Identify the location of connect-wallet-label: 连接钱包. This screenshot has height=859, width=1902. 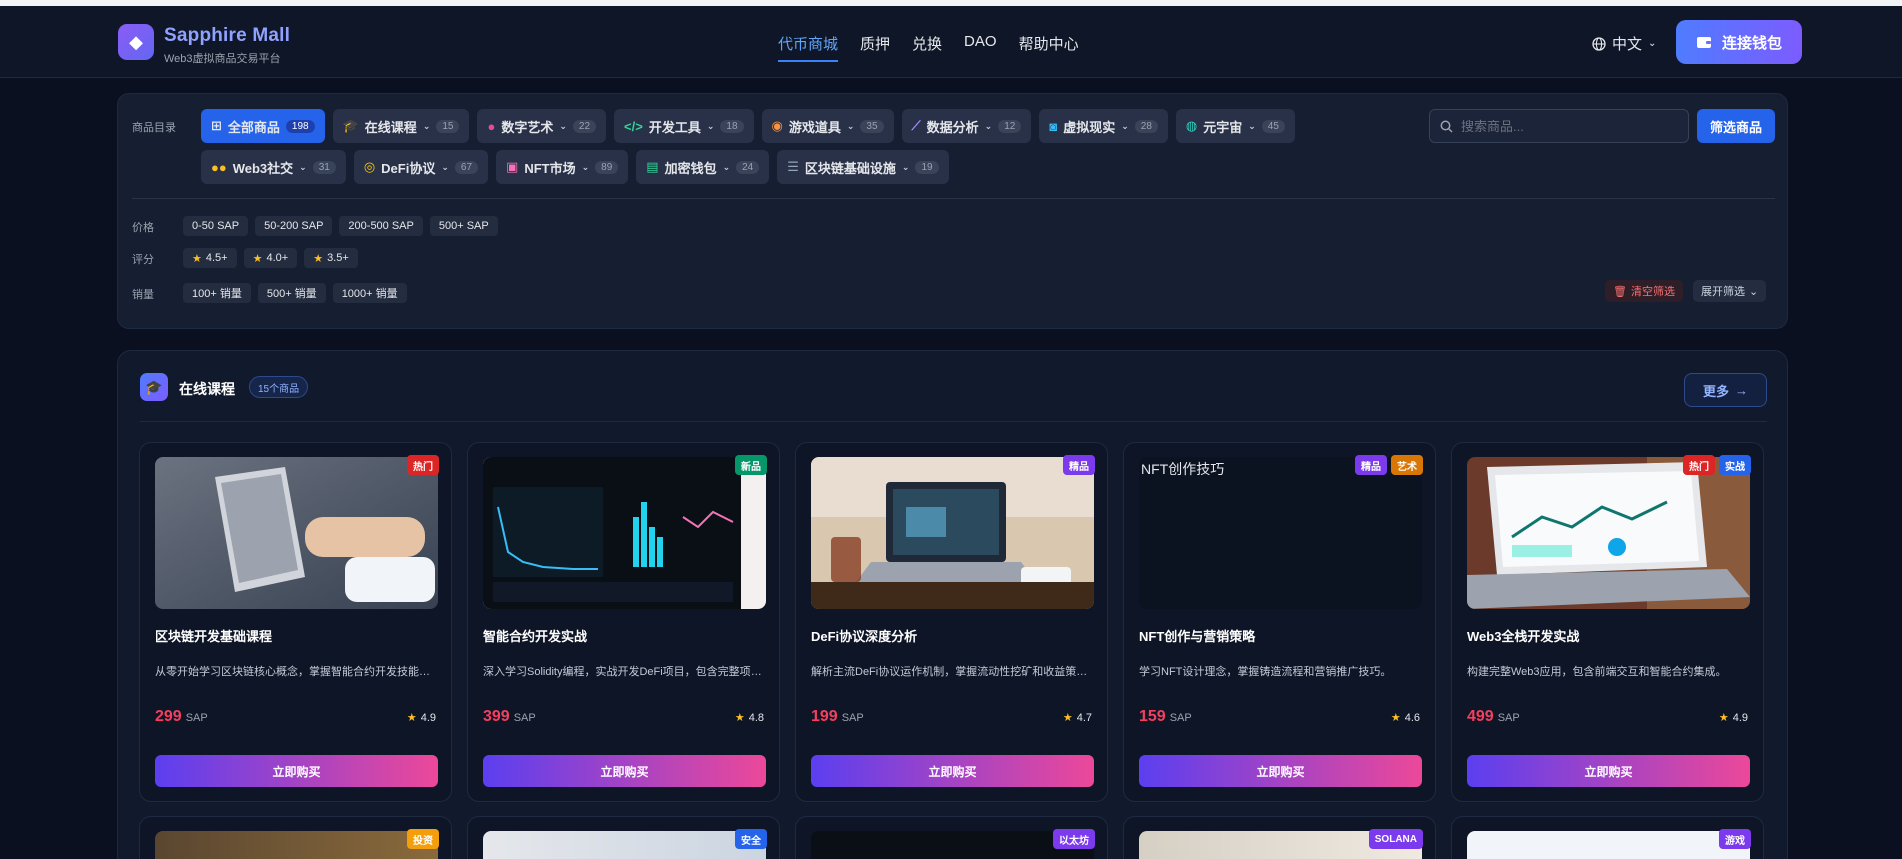
(1751, 43).